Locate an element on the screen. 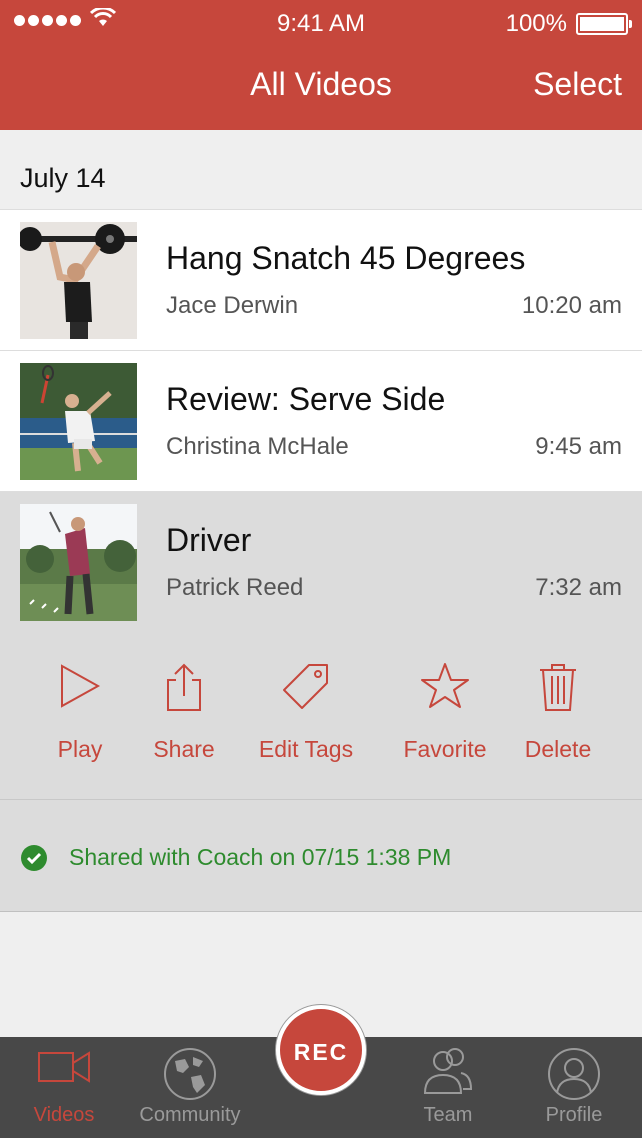 This screenshot has height=1138, width=642. record-button: REC is located at coordinates (321, 1050).